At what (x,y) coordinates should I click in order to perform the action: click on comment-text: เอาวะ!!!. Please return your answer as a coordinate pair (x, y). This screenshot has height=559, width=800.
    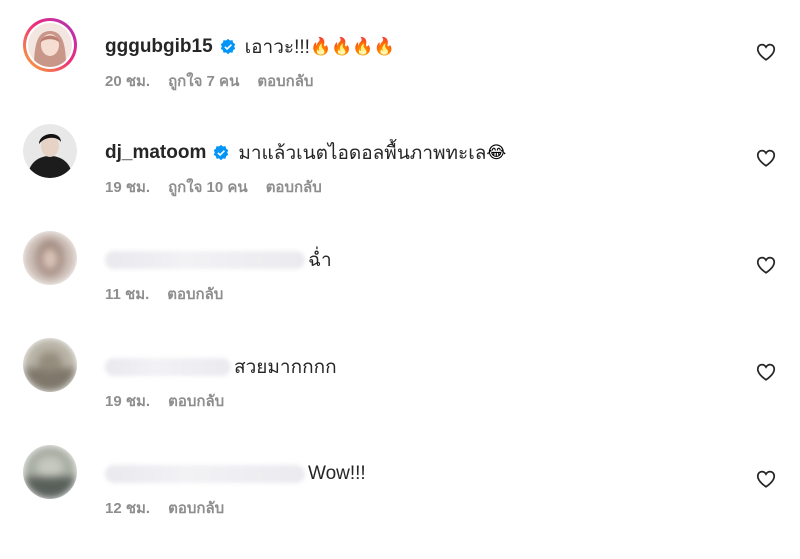
    Looking at the image, I should click on (277, 47).